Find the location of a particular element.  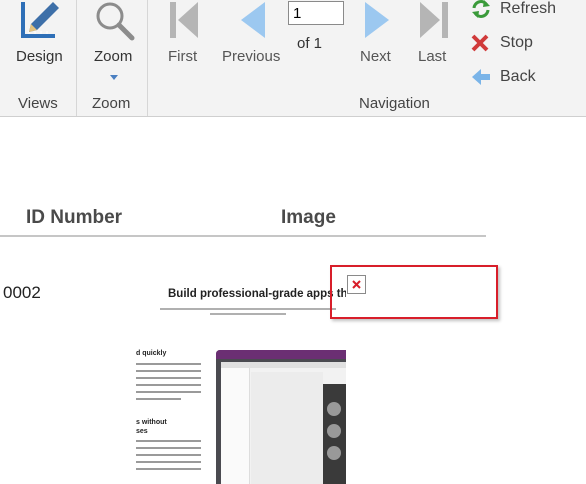

first-page-button: First is located at coordinates (184, 35).